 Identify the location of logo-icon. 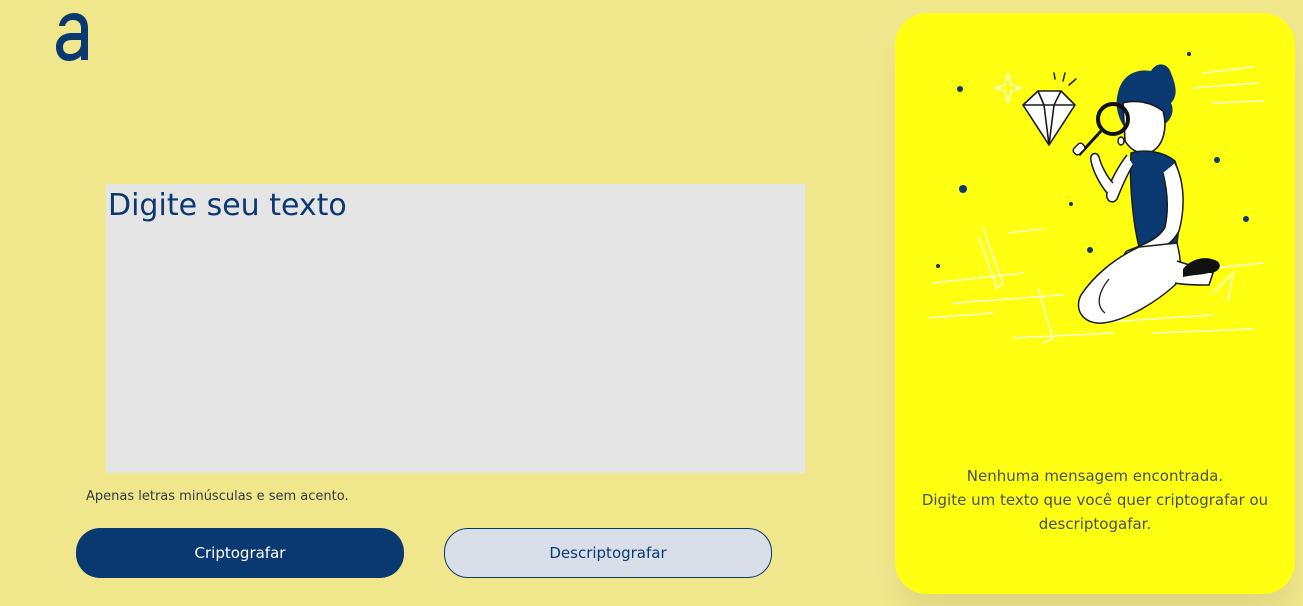
(72, 37).